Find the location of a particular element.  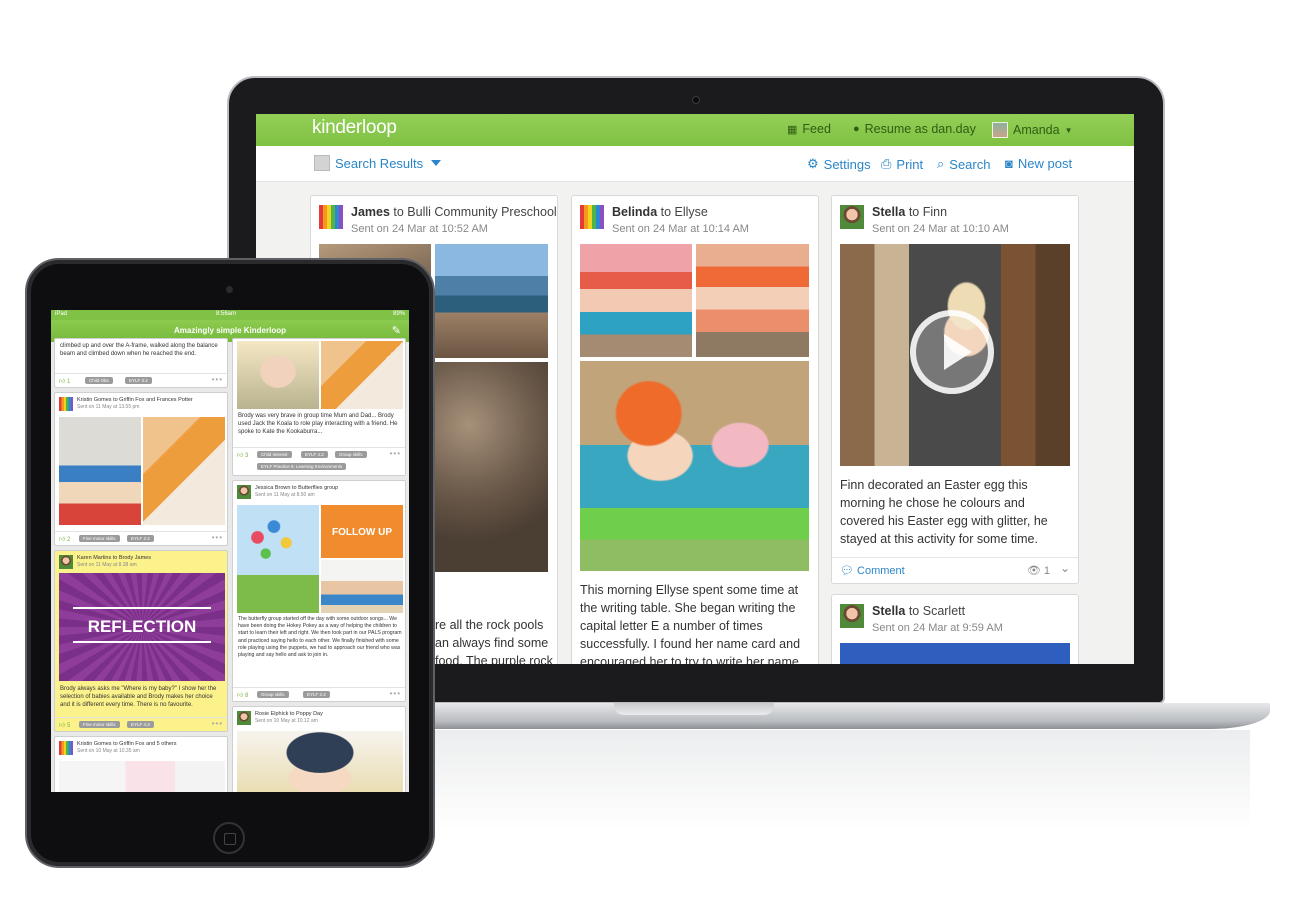

post-recipient: to Ellyse is located at coordinates (682, 212).